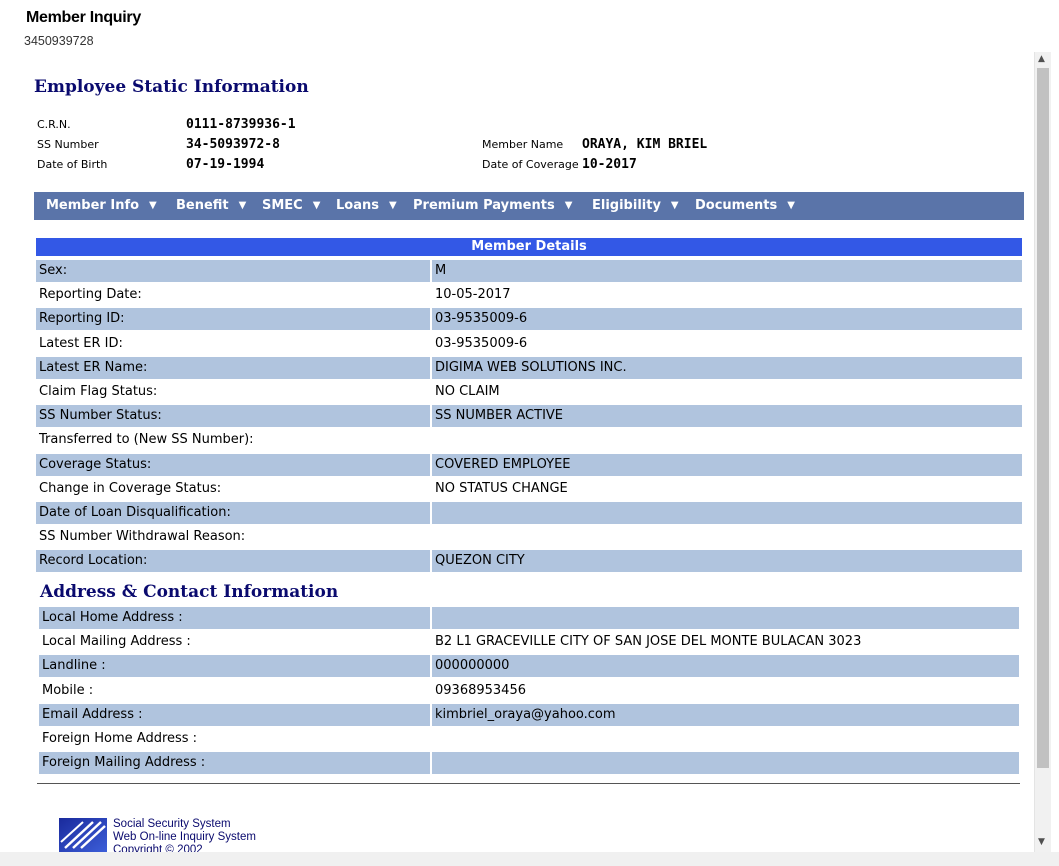 Image resolution: width=1059 pixels, height=866 pixels. Describe the element at coordinates (130, 488) in the screenshot. I see `member-detail-row-label: Change in Coverage Status:` at that location.